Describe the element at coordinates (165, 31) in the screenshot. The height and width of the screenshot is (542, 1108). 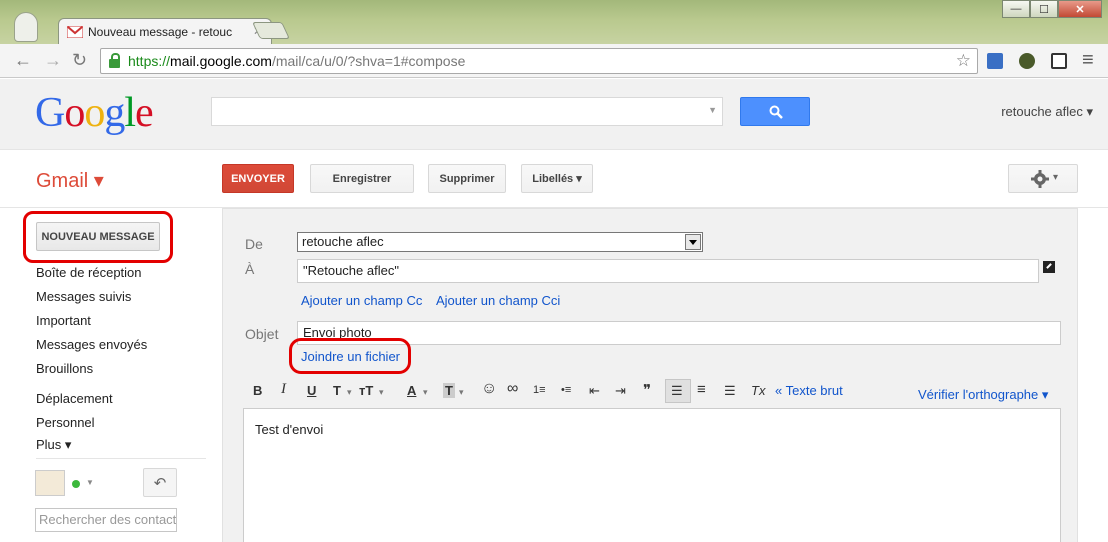
I see `browser-tab: Nouveau message - retouc ✕` at that location.